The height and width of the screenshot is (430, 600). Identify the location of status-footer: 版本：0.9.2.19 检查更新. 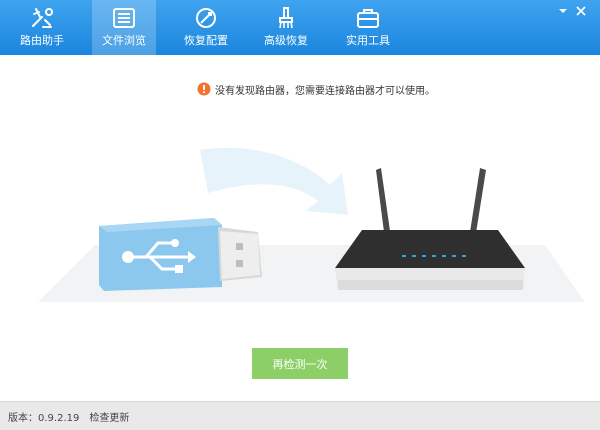
(300, 415).